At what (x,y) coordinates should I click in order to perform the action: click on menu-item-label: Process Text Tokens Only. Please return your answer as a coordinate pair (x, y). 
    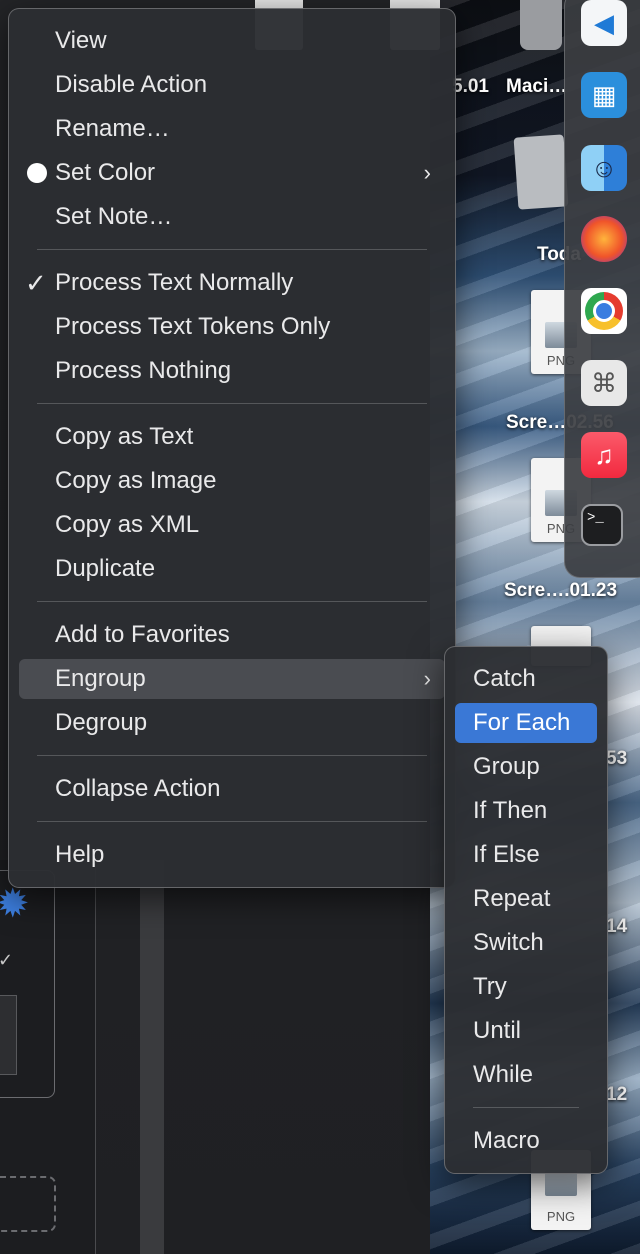
    Looking at the image, I should click on (193, 326).